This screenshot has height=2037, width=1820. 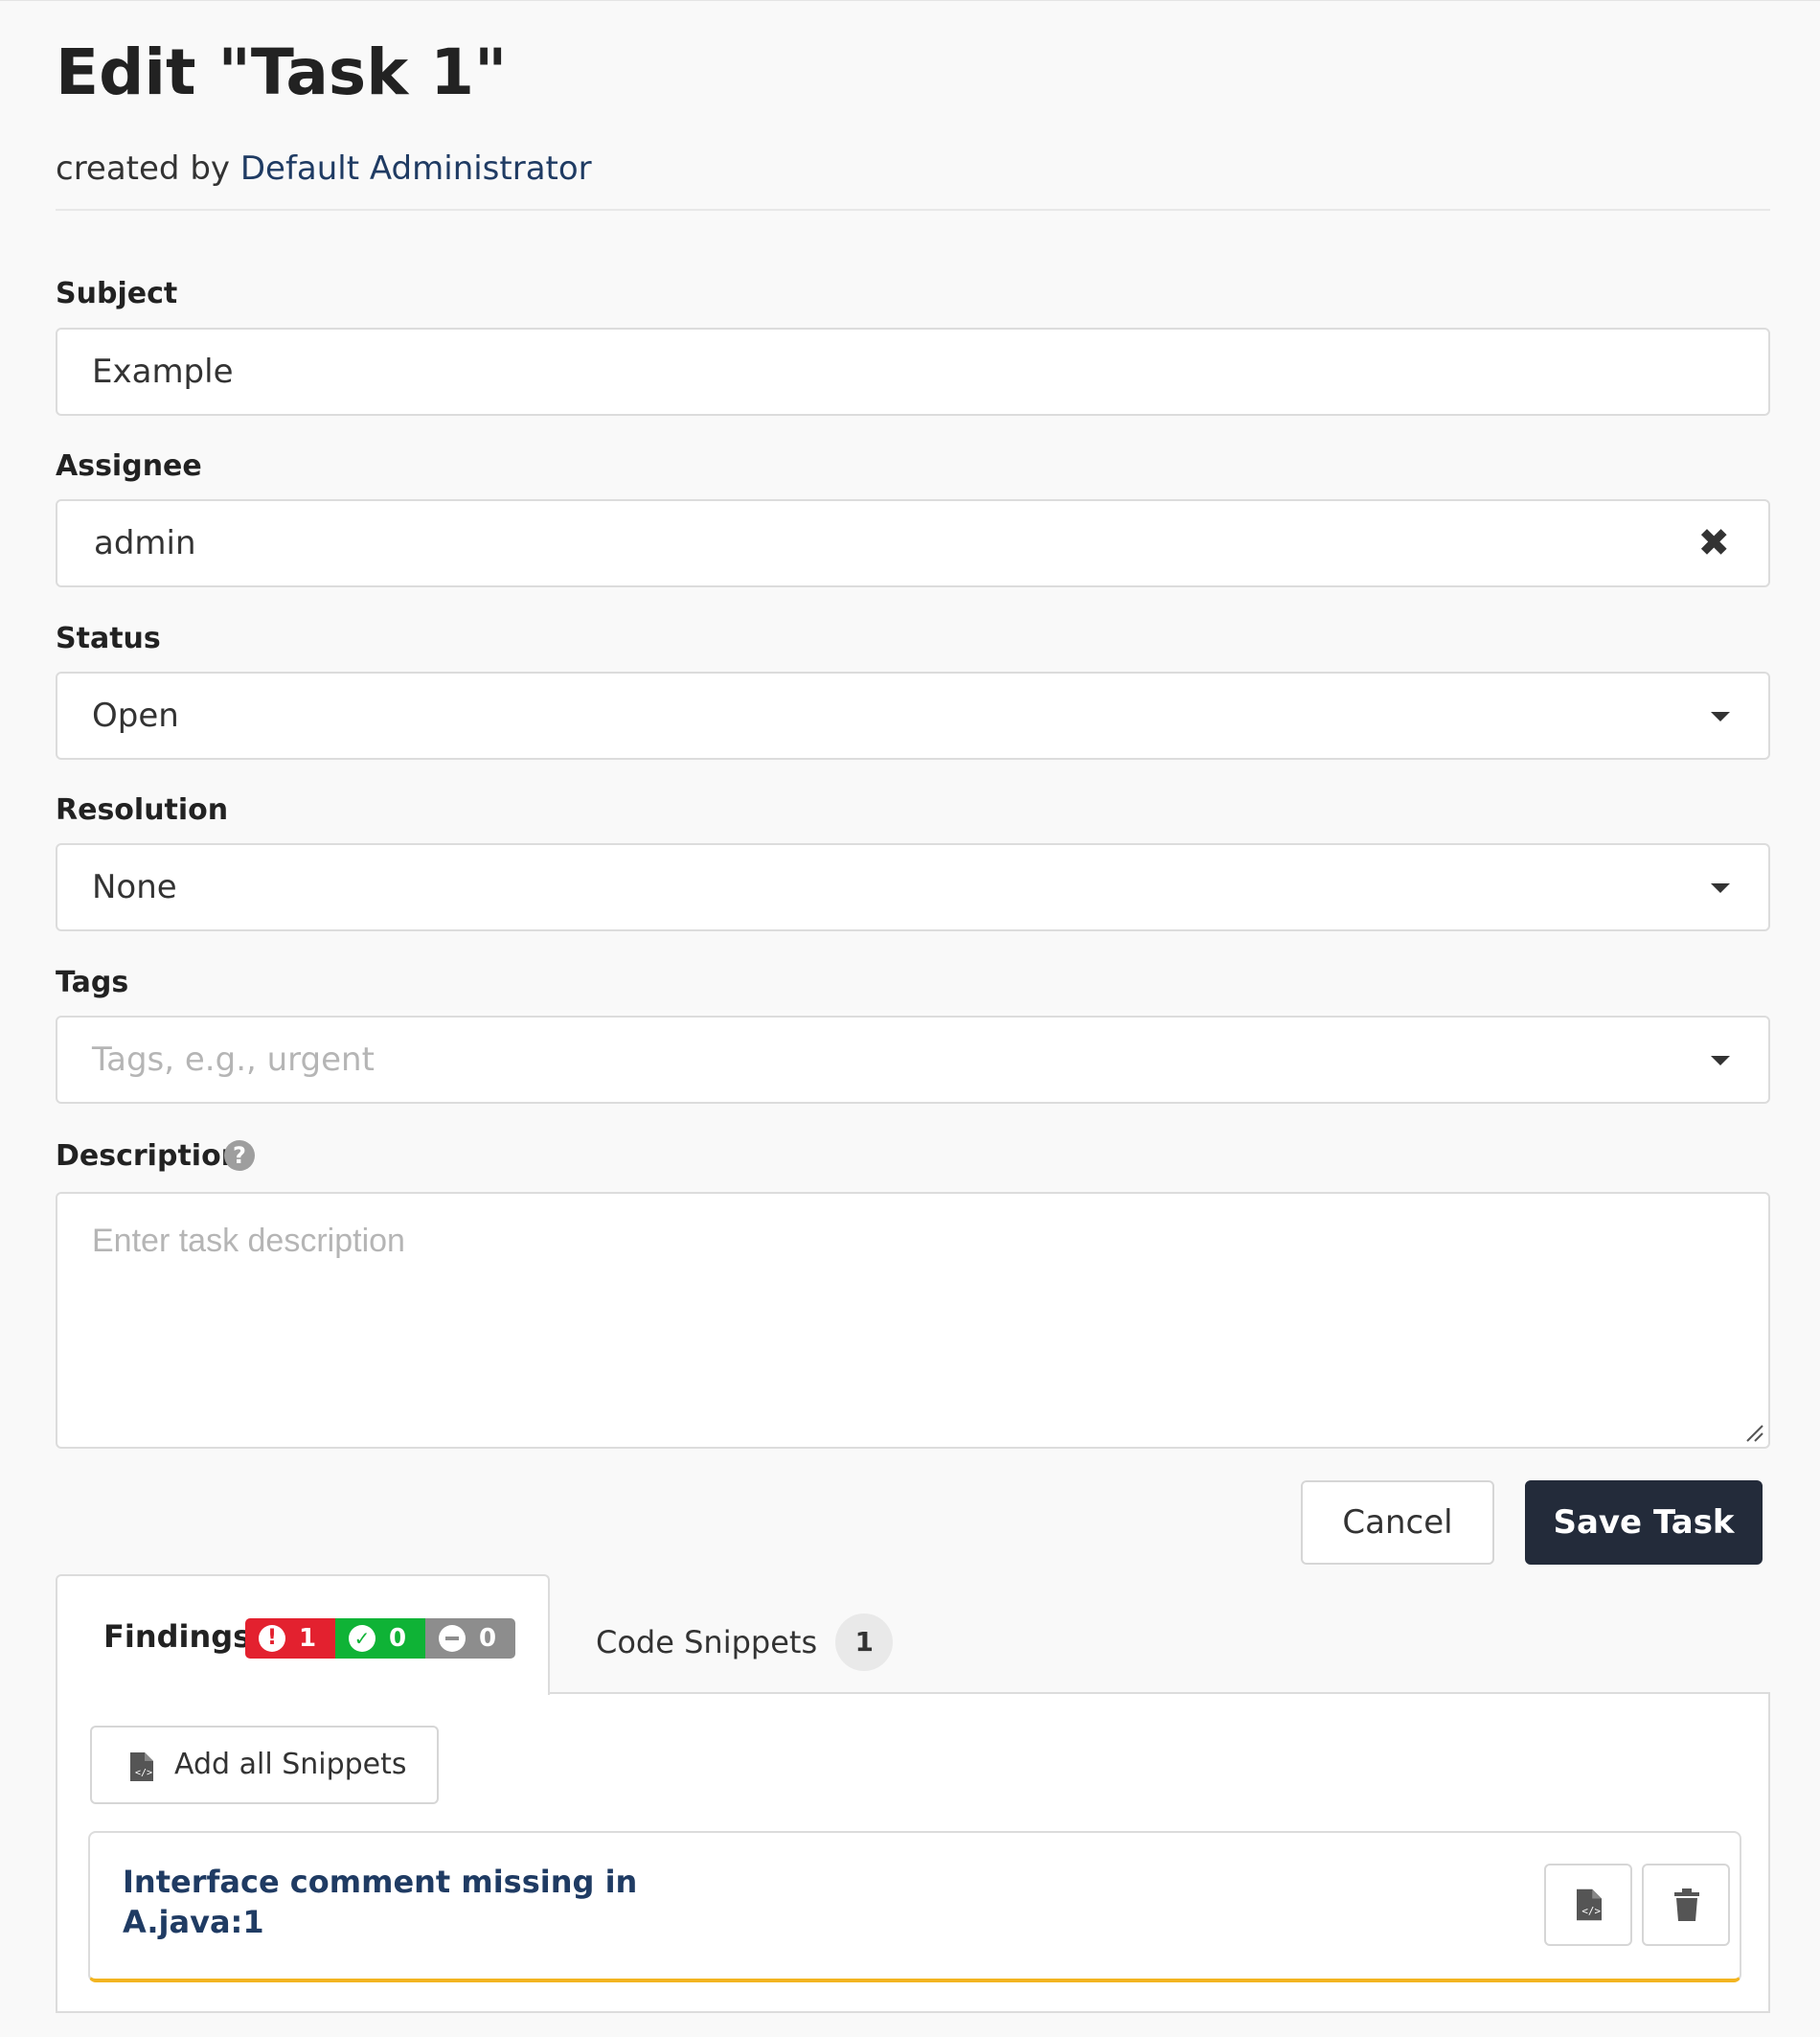 What do you see at coordinates (143, 169) in the screenshot?
I see `created-prefix: created by` at bounding box center [143, 169].